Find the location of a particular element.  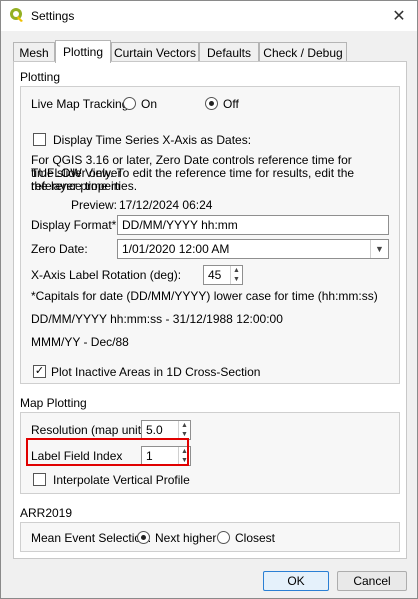

time-series-dates-label: Display Time Series X-Axis as Dates: is located at coordinates (152, 140).